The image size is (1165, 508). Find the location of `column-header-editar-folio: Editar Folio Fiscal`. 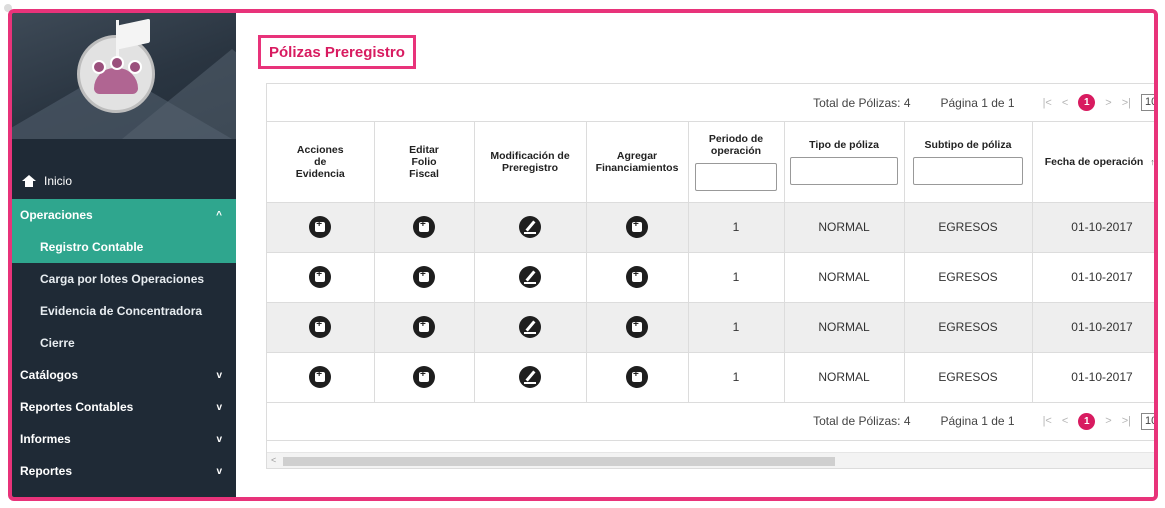

column-header-editar-folio: Editar Folio Fiscal is located at coordinates (424, 162).